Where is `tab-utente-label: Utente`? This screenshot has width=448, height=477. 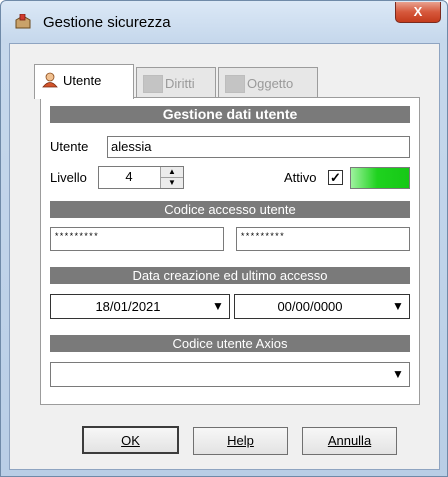
tab-utente-label: Utente is located at coordinates (82, 80).